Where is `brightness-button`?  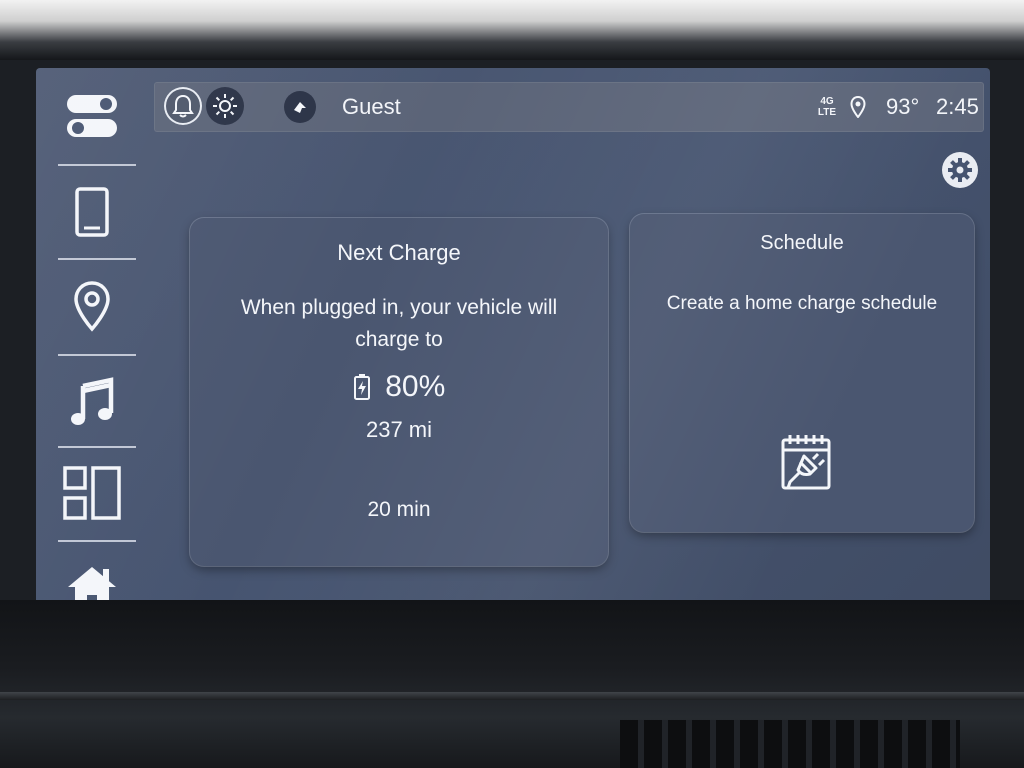 brightness-button is located at coordinates (225, 106).